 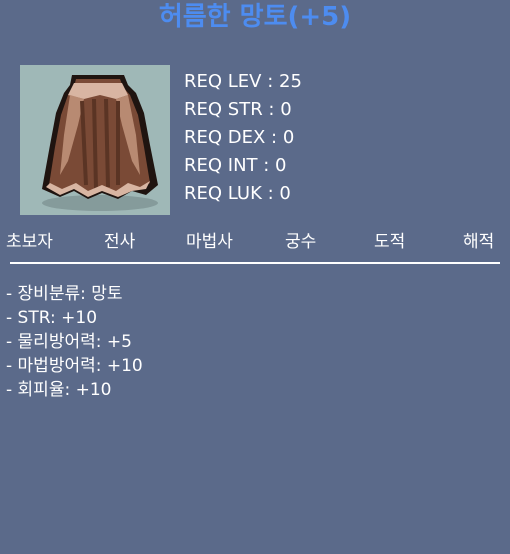 I want to click on divider, so click(x=255, y=263).